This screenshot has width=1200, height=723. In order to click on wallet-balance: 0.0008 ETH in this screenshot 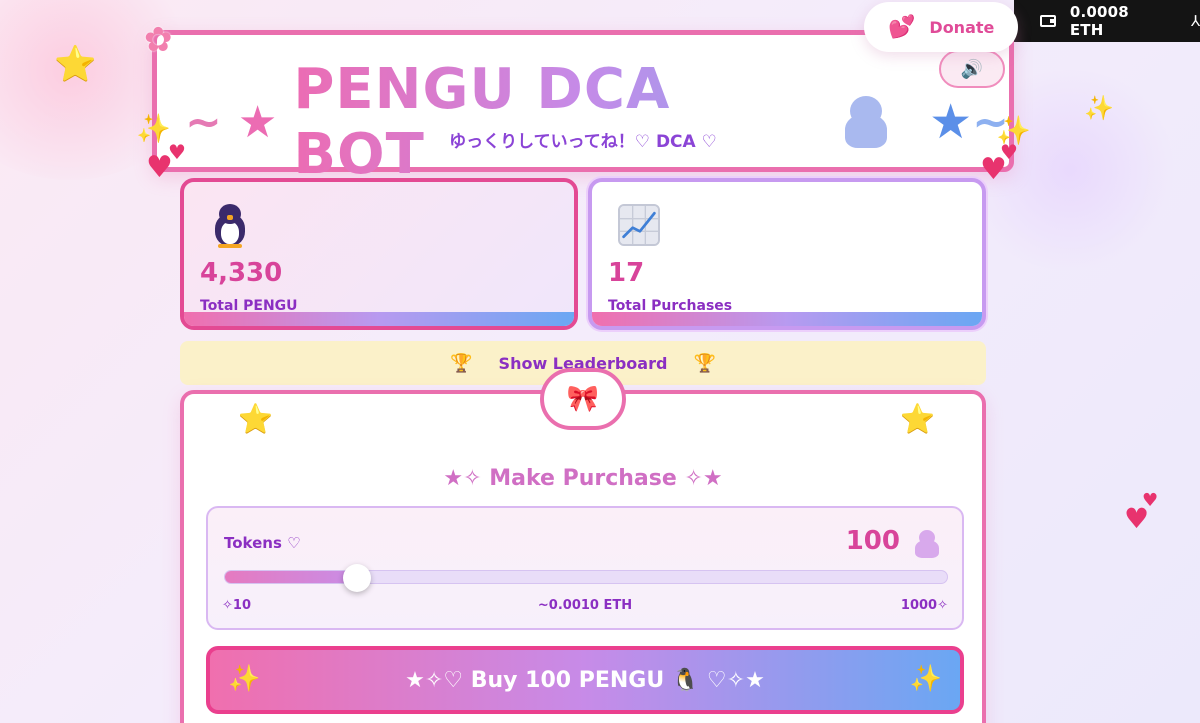, I will do `click(1099, 21)`.